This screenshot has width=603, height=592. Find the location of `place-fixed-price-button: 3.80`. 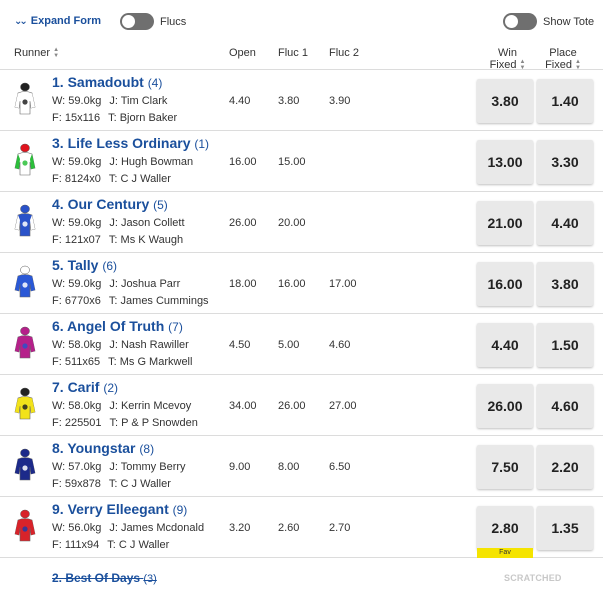

place-fixed-price-button: 3.80 is located at coordinates (565, 284).